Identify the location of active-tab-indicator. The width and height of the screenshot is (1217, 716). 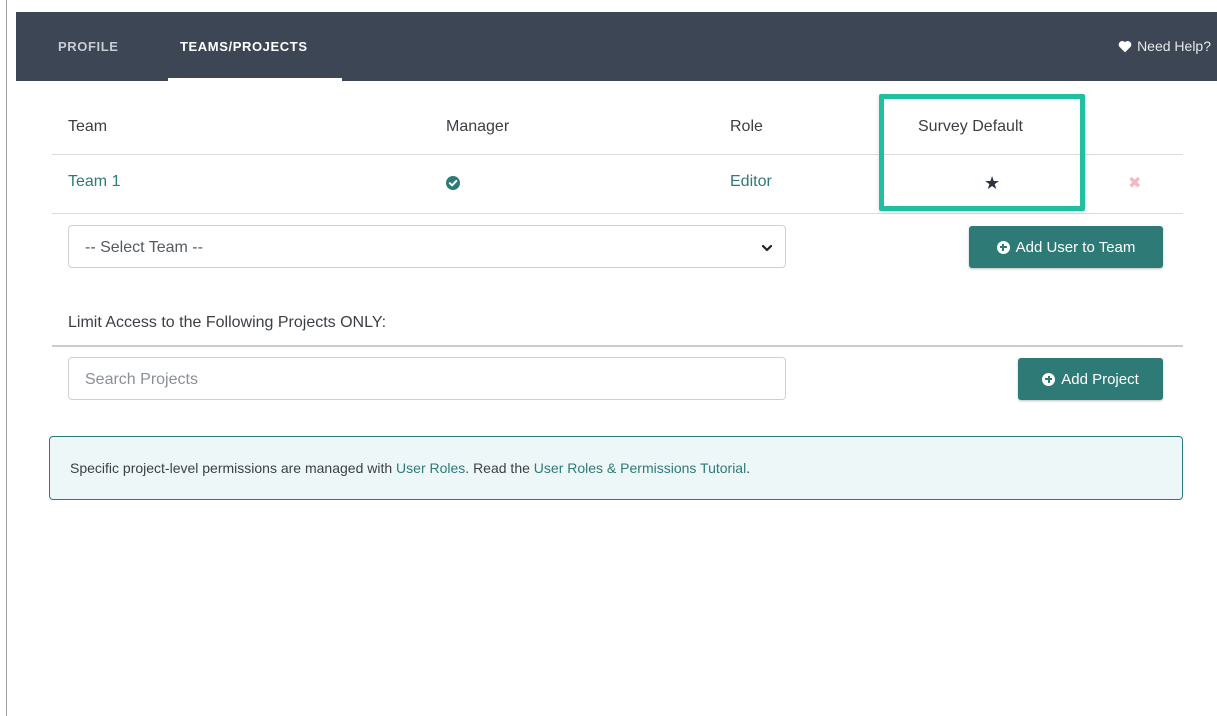
(255, 79).